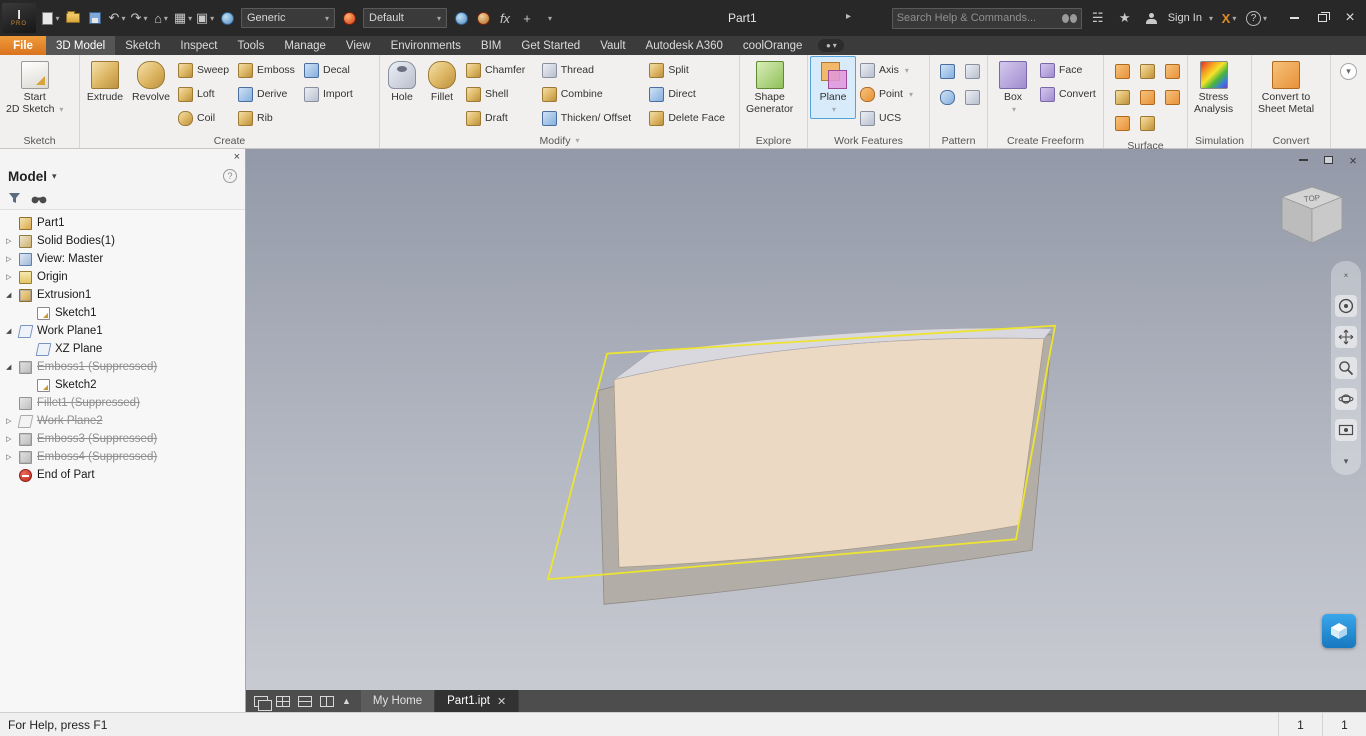 The height and width of the screenshot is (736, 1366). What do you see at coordinates (283, 701) in the screenshot?
I see `tile-windows-icon` at bounding box center [283, 701].